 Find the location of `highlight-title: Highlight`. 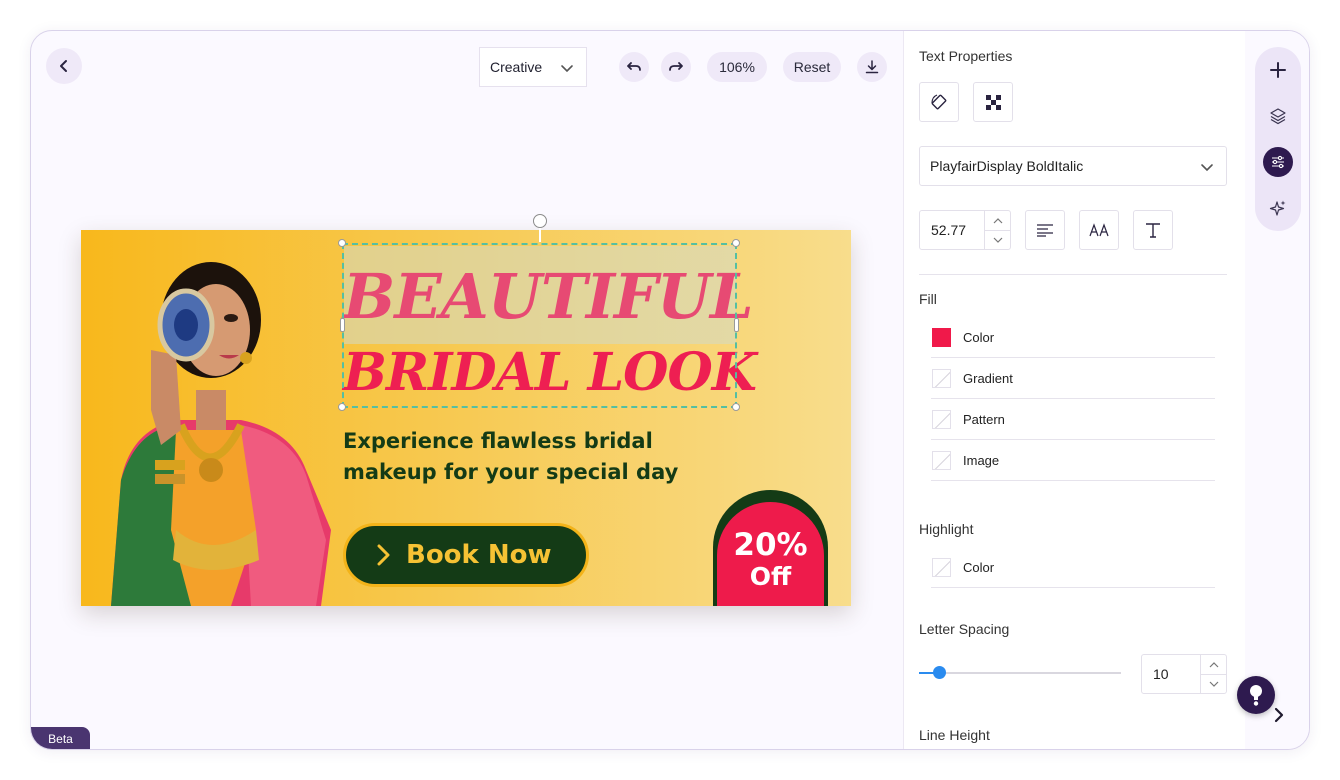

highlight-title: Highlight is located at coordinates (946, 529).